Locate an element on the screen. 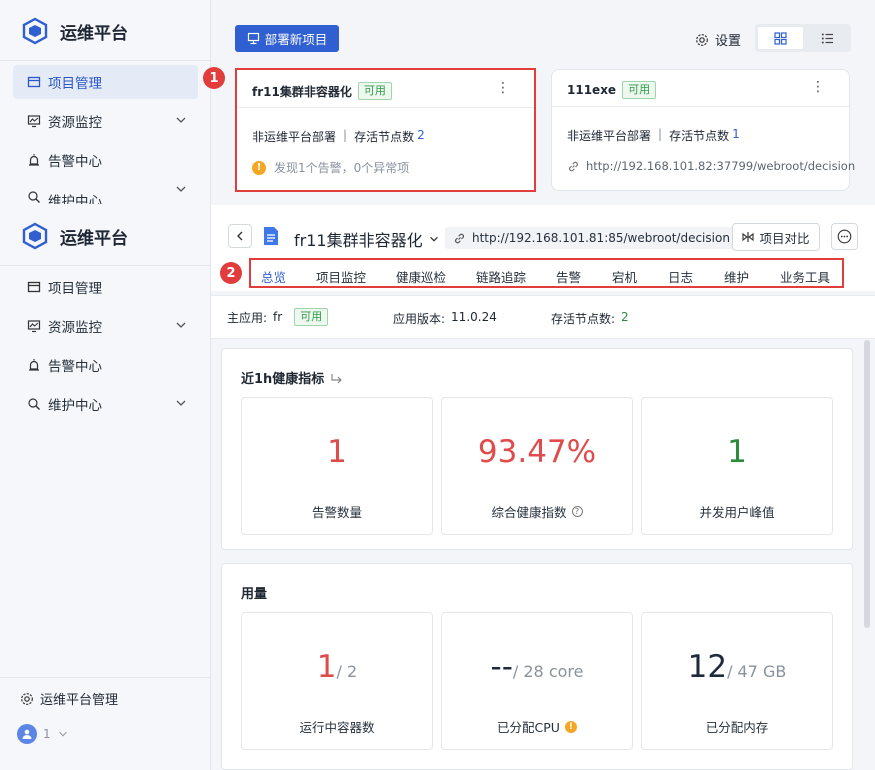  metric-label: 运行中容器数 is located at coordinates (337, 727).